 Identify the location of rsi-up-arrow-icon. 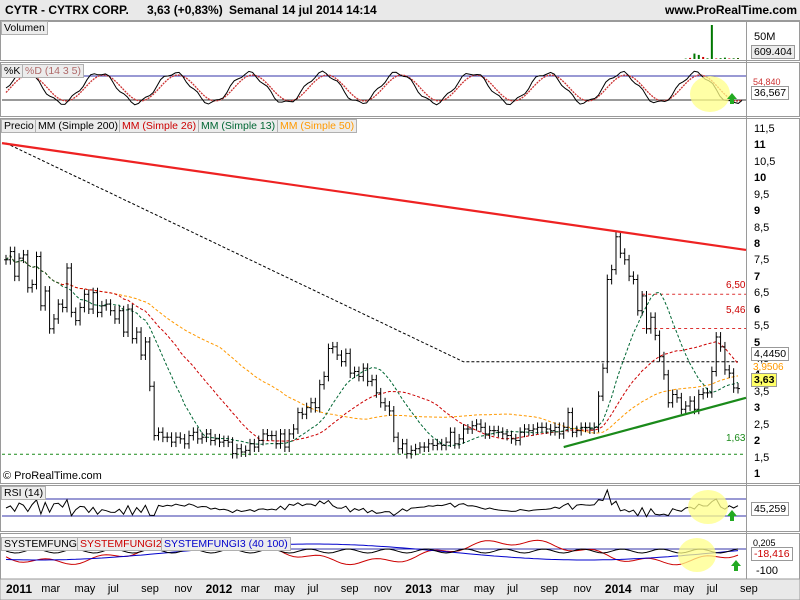
(732, 515).